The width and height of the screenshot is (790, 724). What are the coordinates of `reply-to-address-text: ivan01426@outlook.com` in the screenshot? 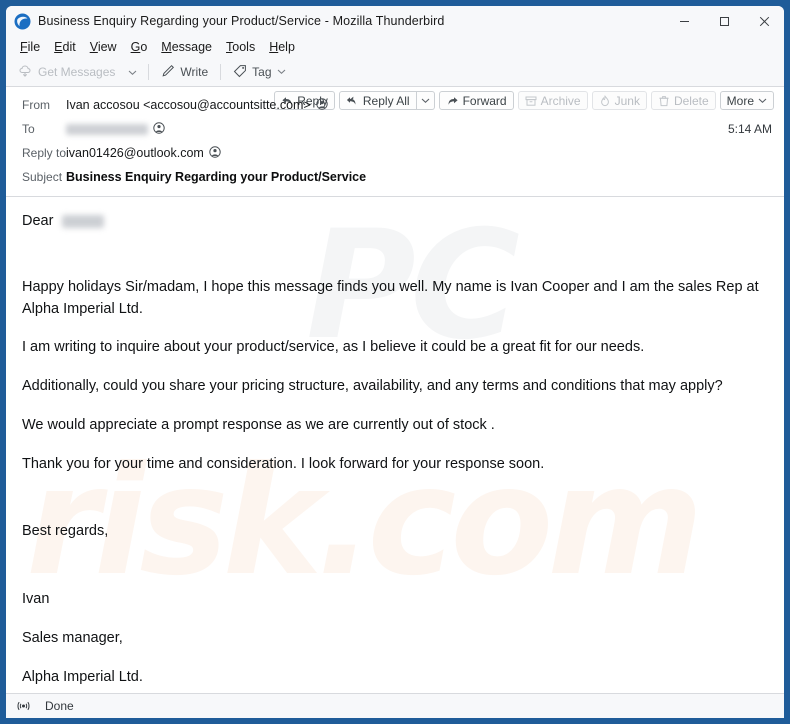 It's located at (135, 153).